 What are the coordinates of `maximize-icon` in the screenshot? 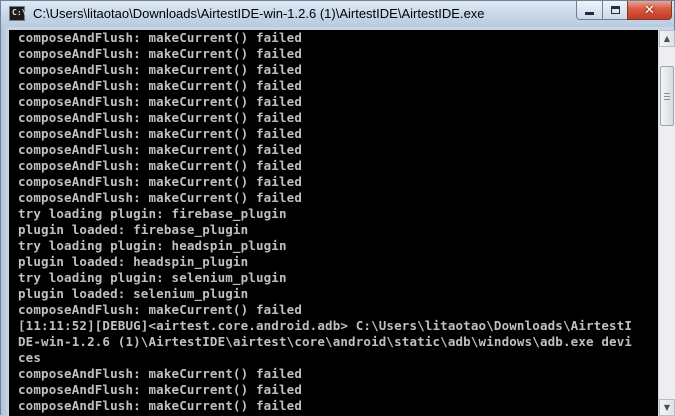 It's located at (615, 10).